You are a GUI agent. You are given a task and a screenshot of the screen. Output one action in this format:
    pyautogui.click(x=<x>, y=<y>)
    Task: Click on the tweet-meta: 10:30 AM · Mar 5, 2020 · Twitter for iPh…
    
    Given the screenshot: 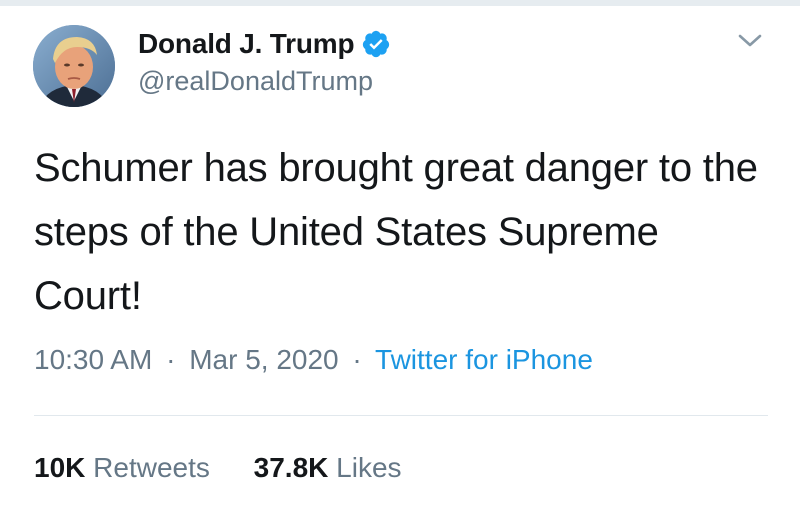 What is the action you would take?
    pyautogui.click(x=313, y=360)
    